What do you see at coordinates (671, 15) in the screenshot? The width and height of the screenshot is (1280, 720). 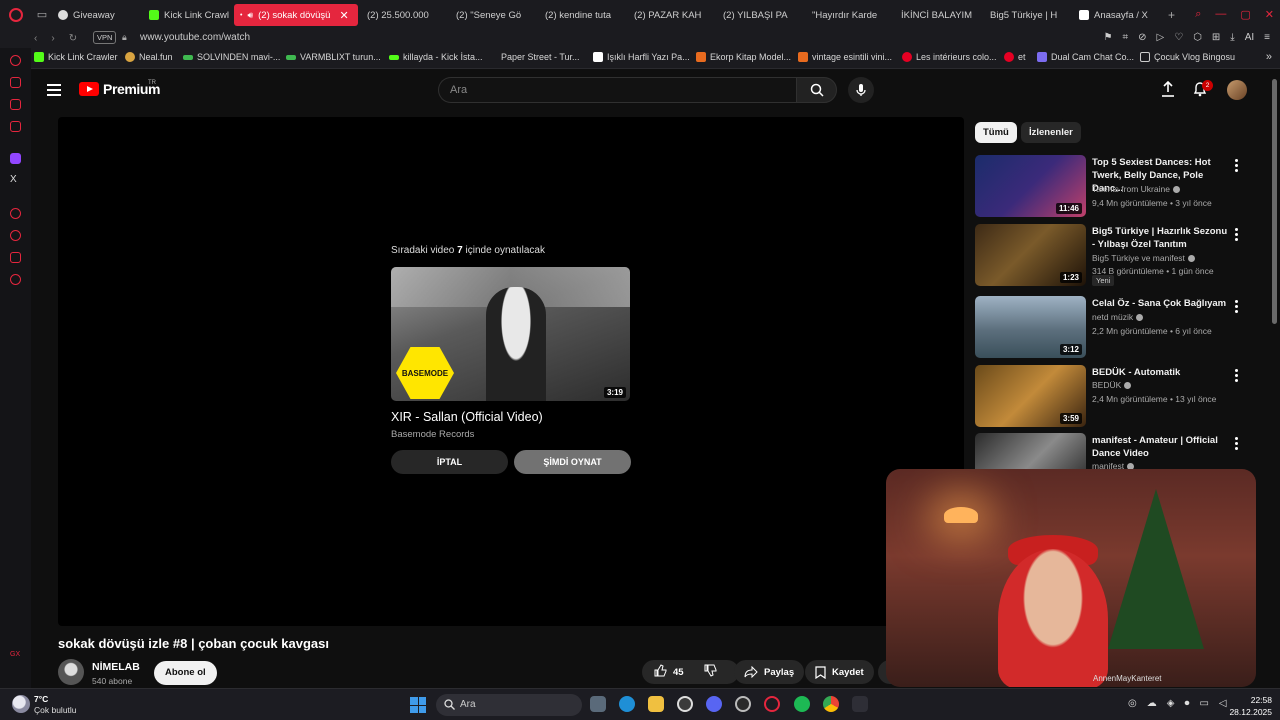 I see `tab-youtube: (2) PAZAR KAH` at bounding box center [671, 15].